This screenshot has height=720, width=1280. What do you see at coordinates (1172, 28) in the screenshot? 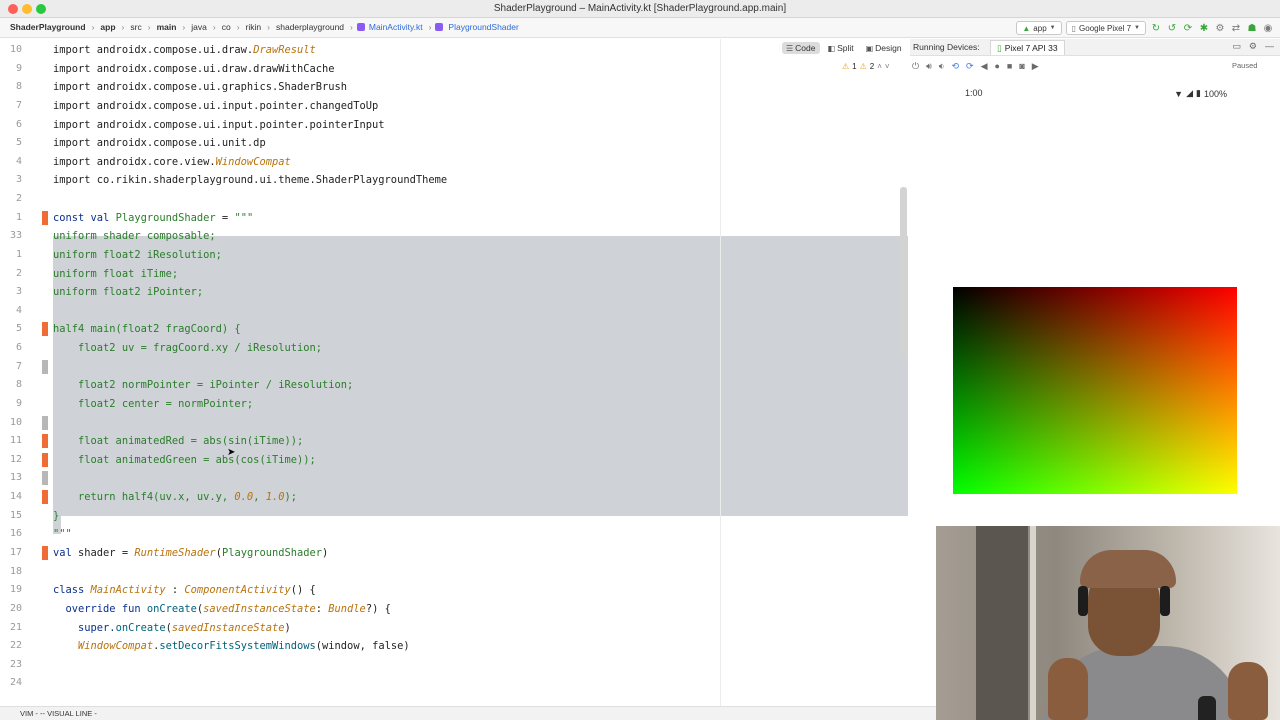
I see `apply-changes-icon: ↺` at bounding box center [1172, 28].